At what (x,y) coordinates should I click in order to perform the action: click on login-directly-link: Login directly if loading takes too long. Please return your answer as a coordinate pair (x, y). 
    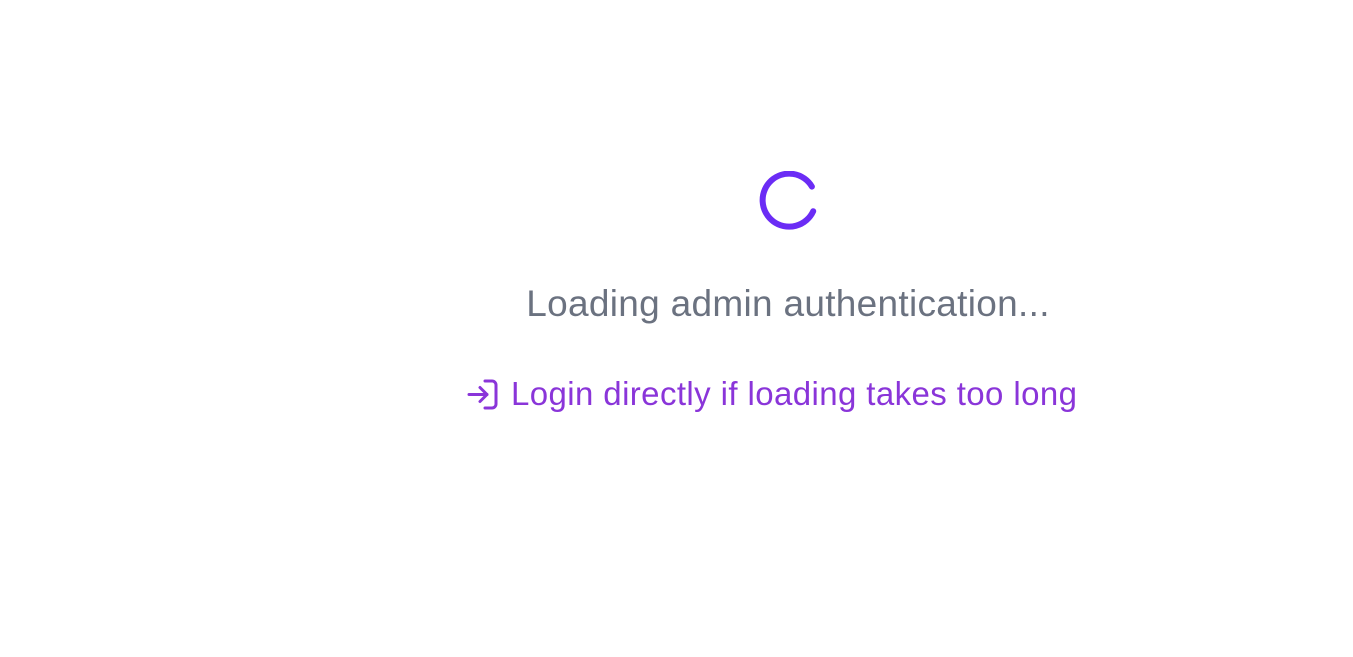
    Looking at the image, I should click on (771, 394).